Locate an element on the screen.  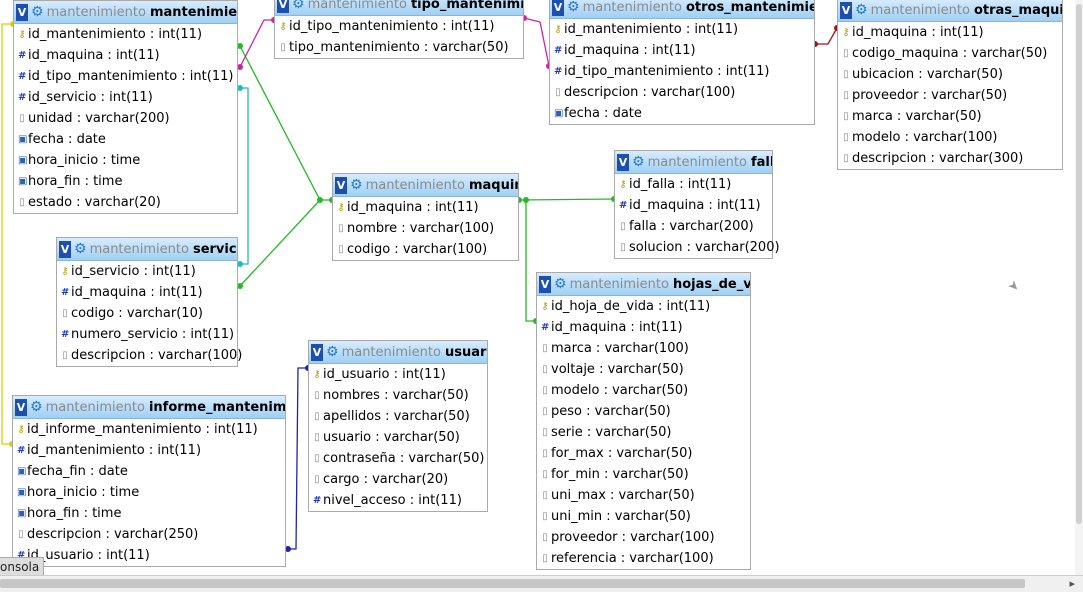
table-header: V⚙mantenimientomaquinas is located at coordinates (425, 185).